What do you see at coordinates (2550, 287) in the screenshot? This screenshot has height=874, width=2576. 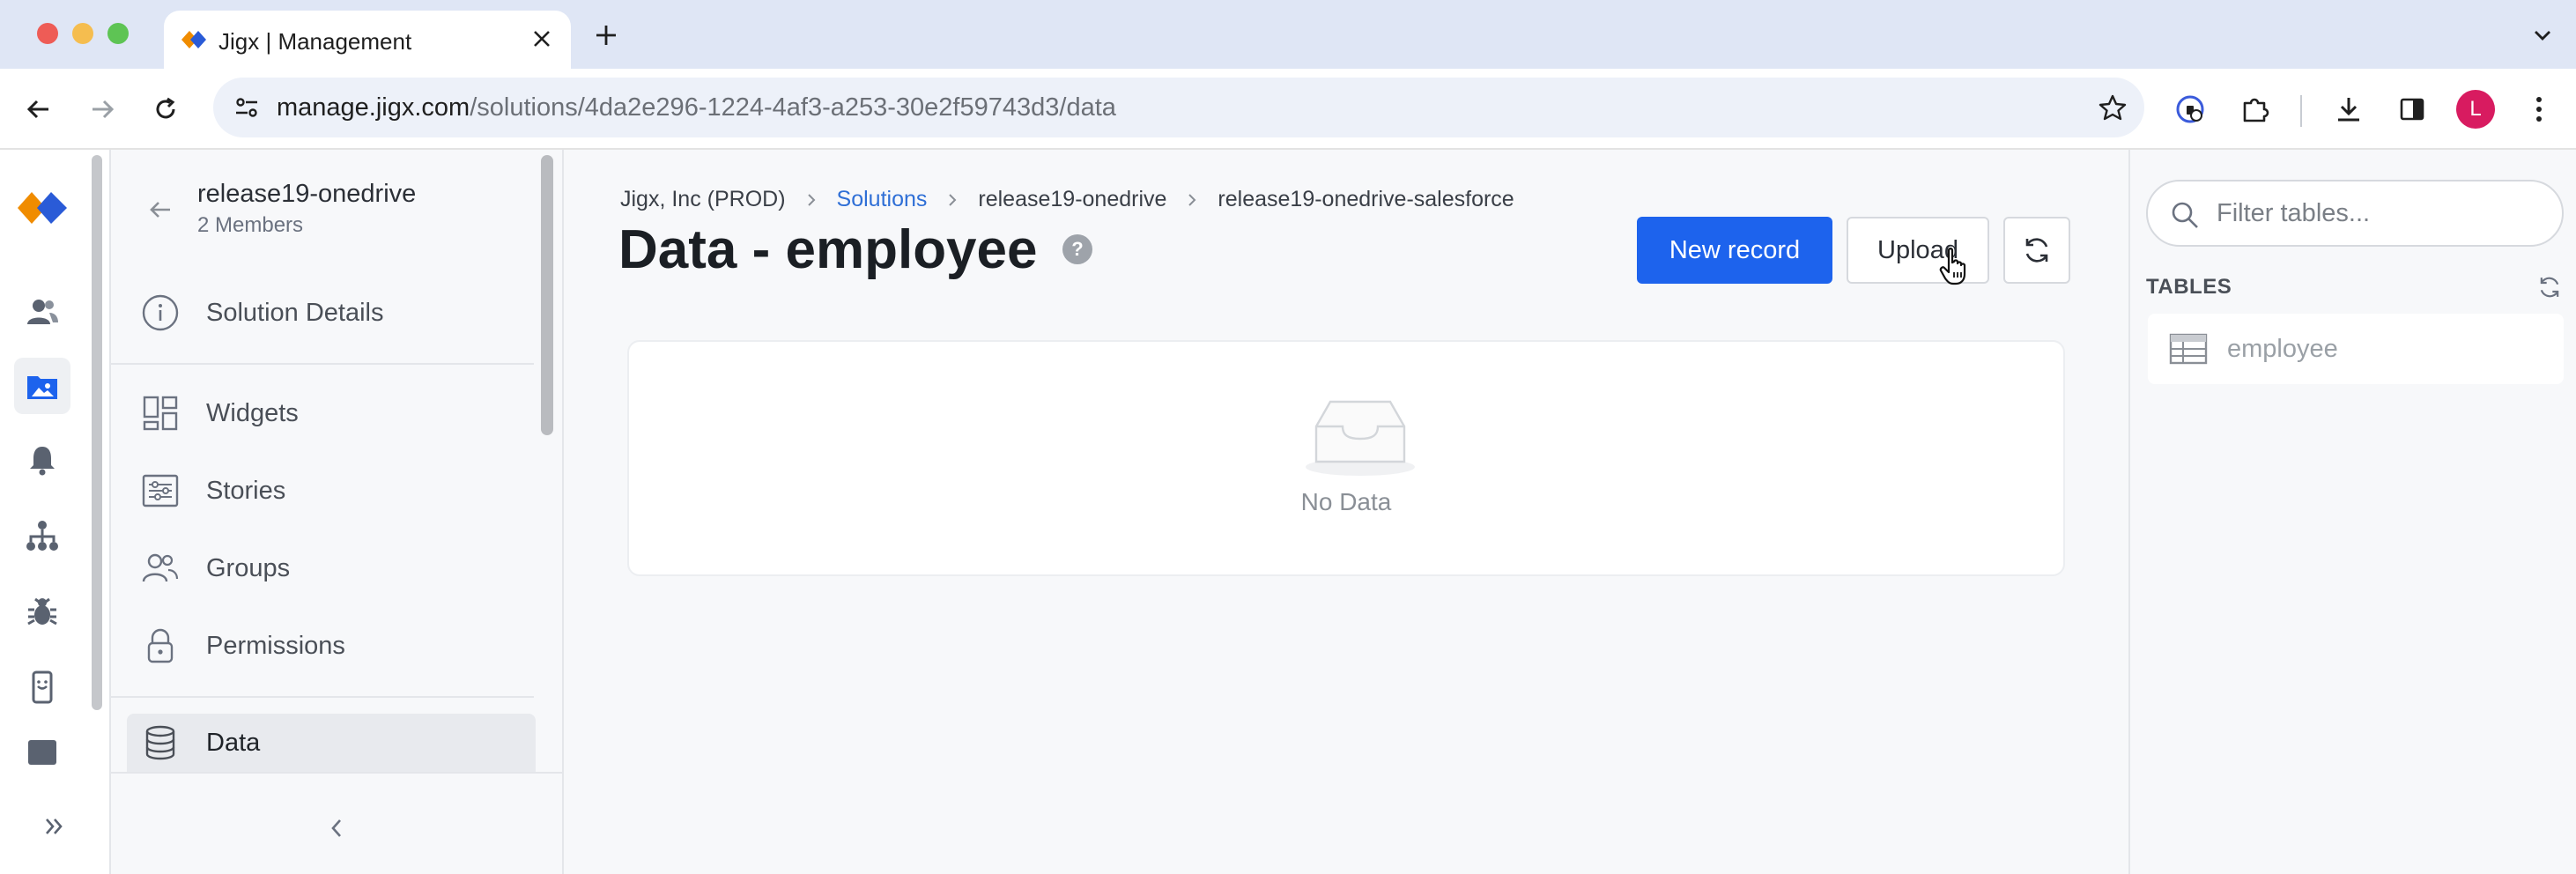 I see `refresh-tables-icon` at bounding box center [2550, 287].